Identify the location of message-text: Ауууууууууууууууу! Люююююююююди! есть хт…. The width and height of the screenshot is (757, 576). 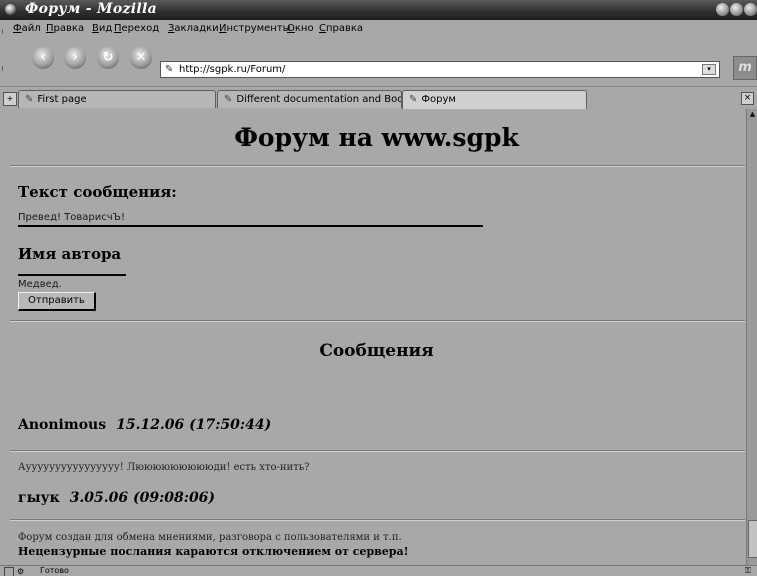
(164, 467).